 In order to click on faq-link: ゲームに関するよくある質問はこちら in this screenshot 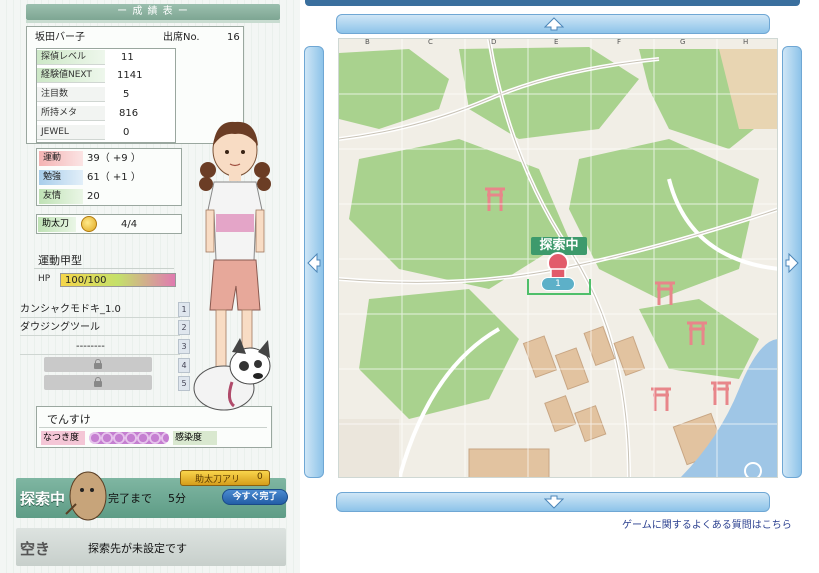, I will do `click(707, 523)`.